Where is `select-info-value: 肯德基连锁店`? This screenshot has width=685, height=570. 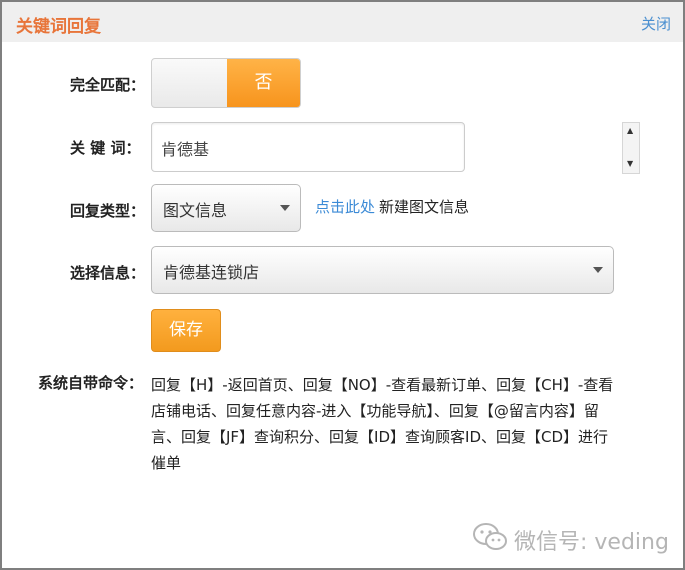
select-info-value: 肯德基连锁店 is located at coordinates (211, 272).